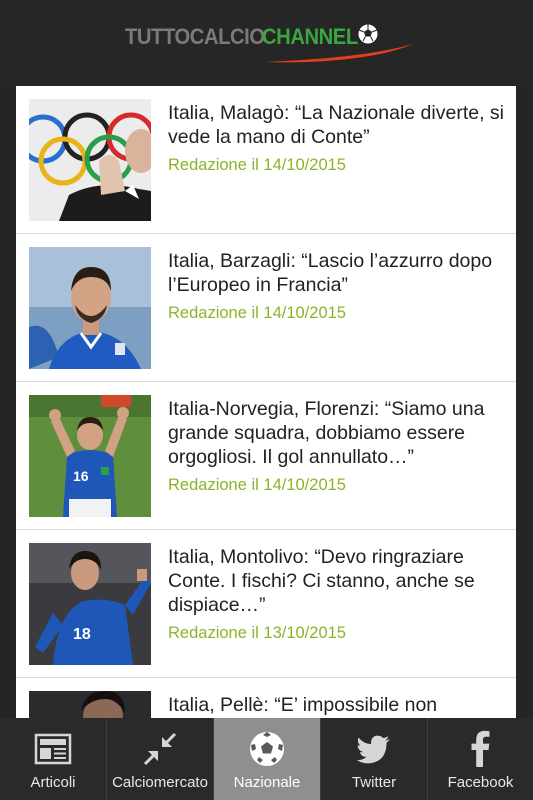 This screenshot has width=533, height=800. I want to click on tab-label: Facebook, so click(480, 782).